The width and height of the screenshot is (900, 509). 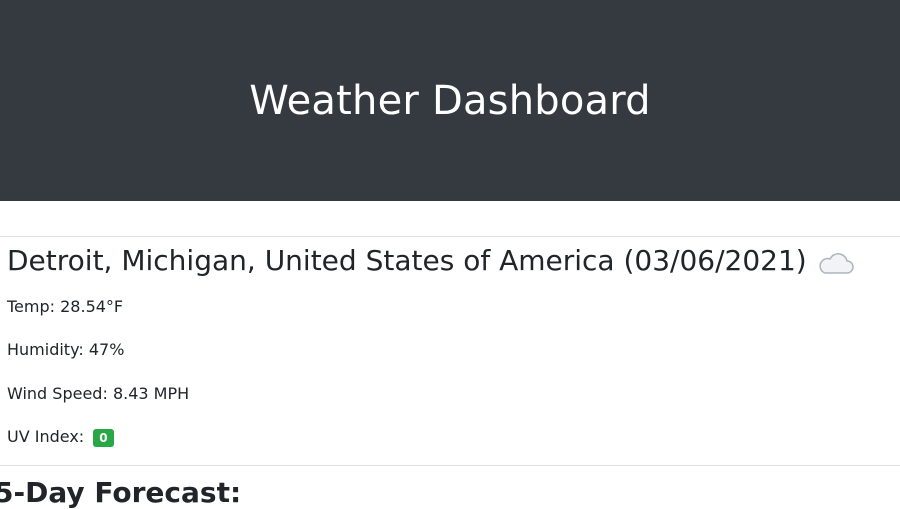 What do you see at coordinates (103, 437) in the screenshot?
I see `uv-index-badge: 0` at bounding box center [103, 437].